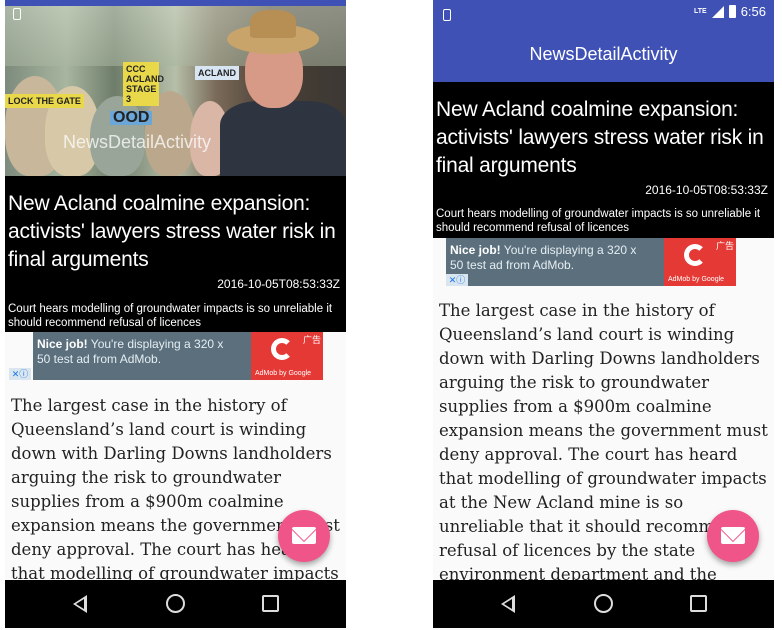 Image resolution: width=782 pixels, height=630 pixels. Describe the element at coordinates (700, 11) in the screenshot. I see `network-label: LTE` at that location.